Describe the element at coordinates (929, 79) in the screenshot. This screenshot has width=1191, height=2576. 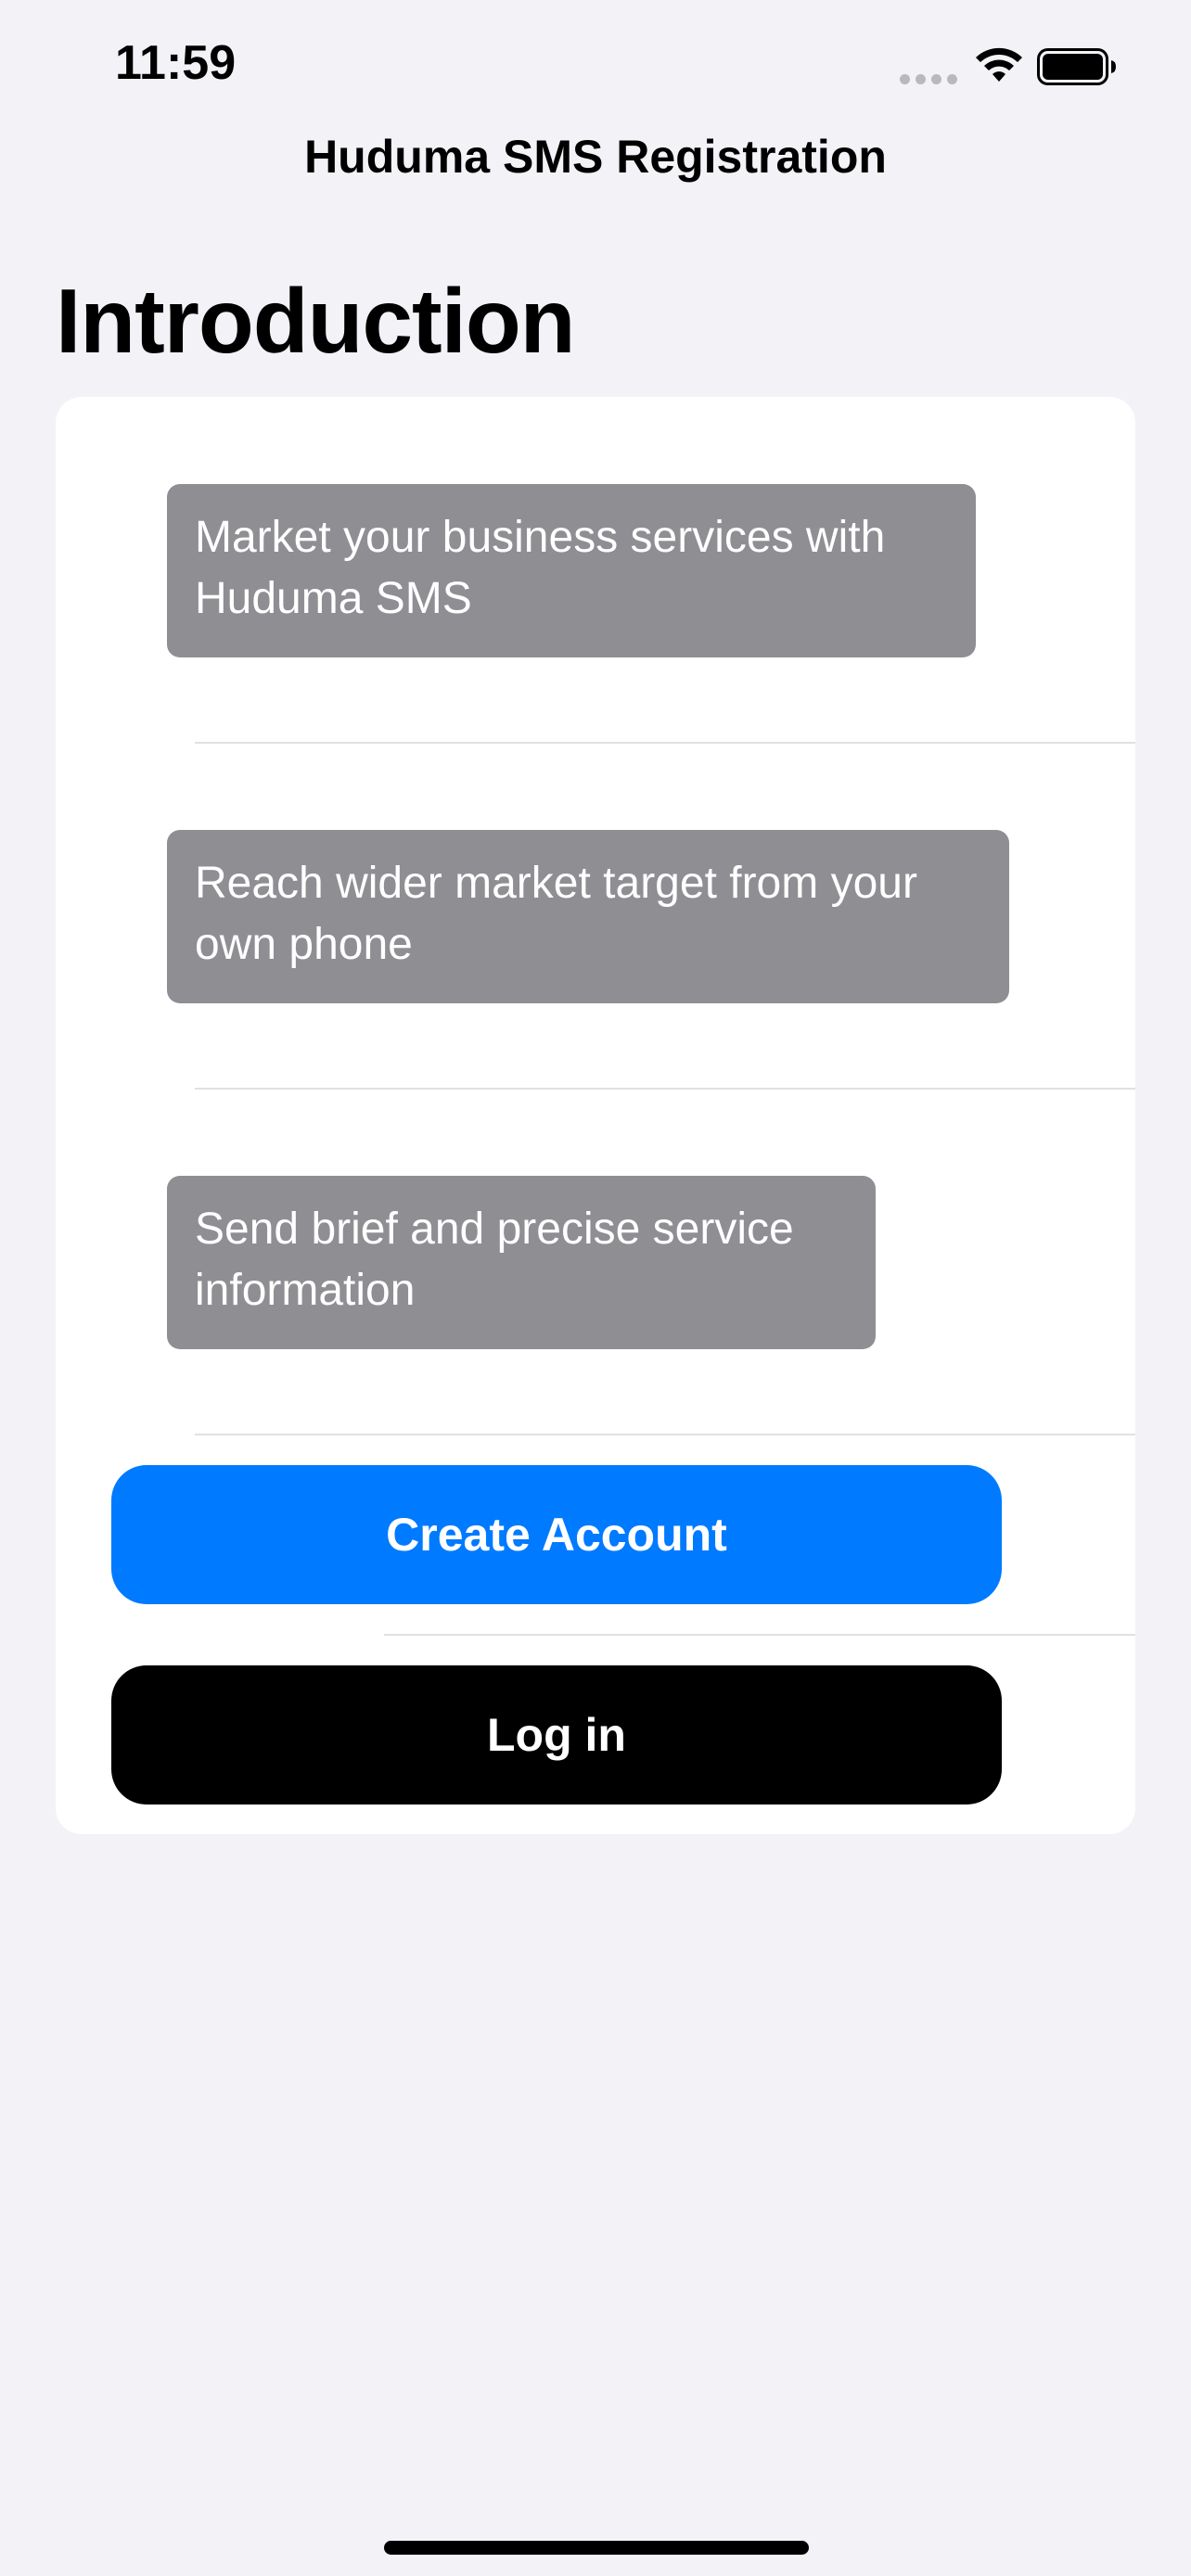
I see `cellular-signal-icon` at that location.